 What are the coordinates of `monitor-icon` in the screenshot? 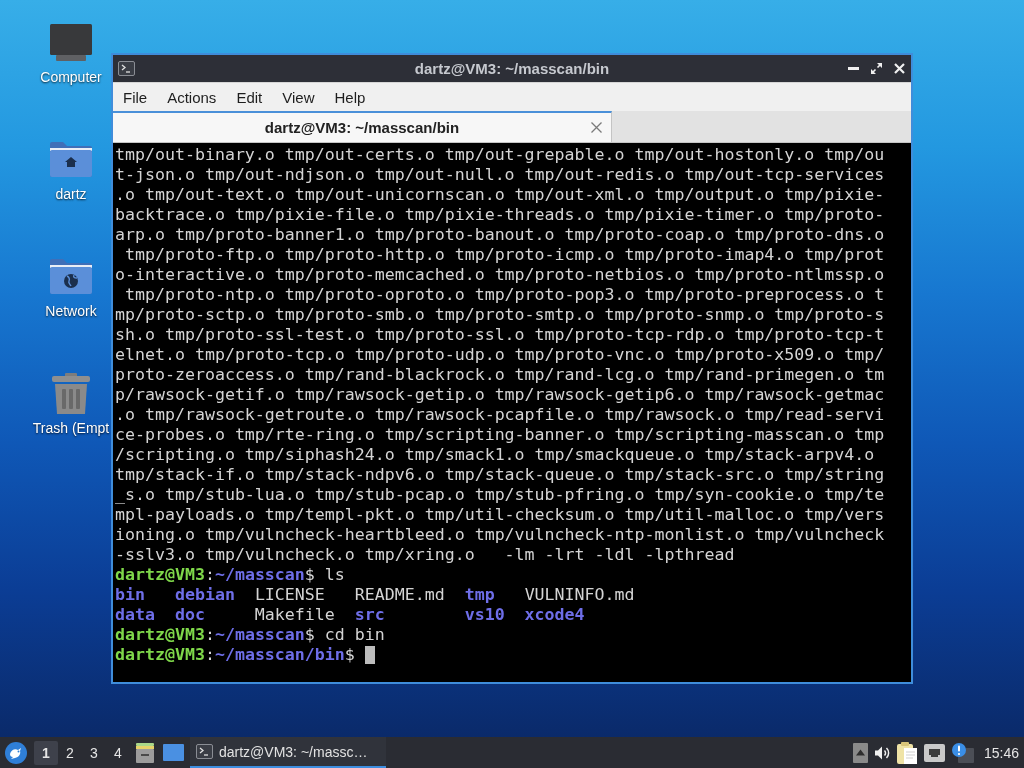 It's located at (71, 42).